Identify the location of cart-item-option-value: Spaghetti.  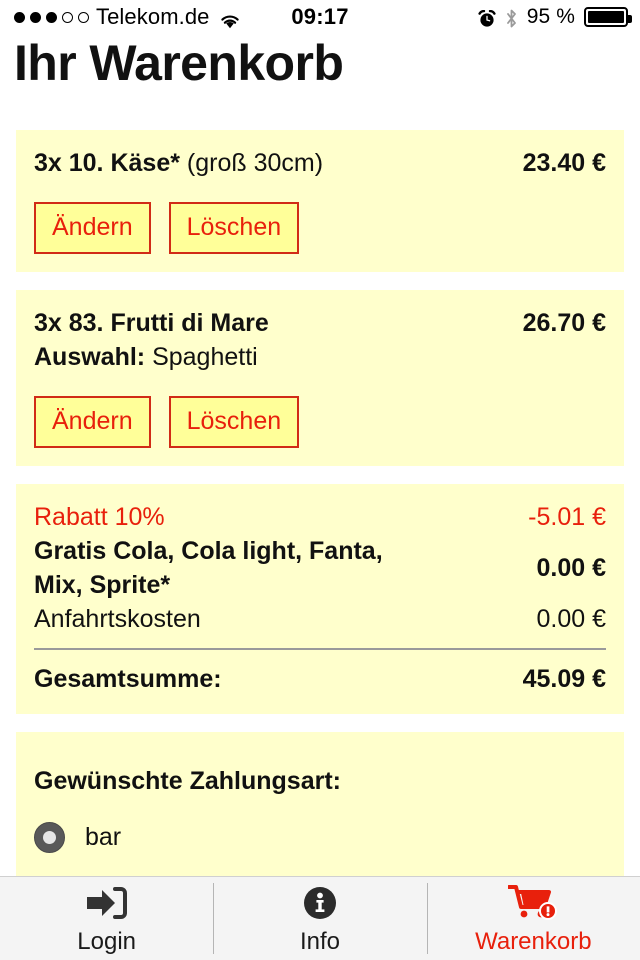
(201, 357).